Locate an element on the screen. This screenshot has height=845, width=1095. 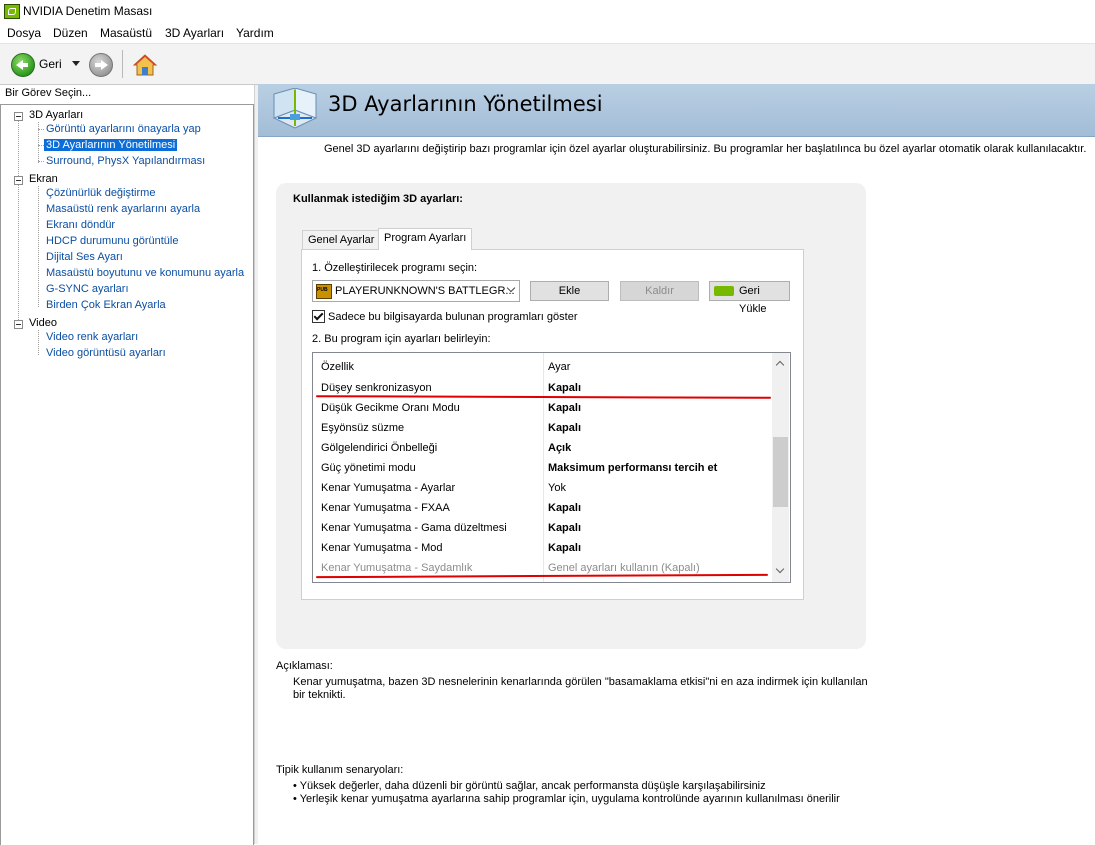
sidebar-item-gsync: G-SYNC ayarları is located at coordinates (87, 289).